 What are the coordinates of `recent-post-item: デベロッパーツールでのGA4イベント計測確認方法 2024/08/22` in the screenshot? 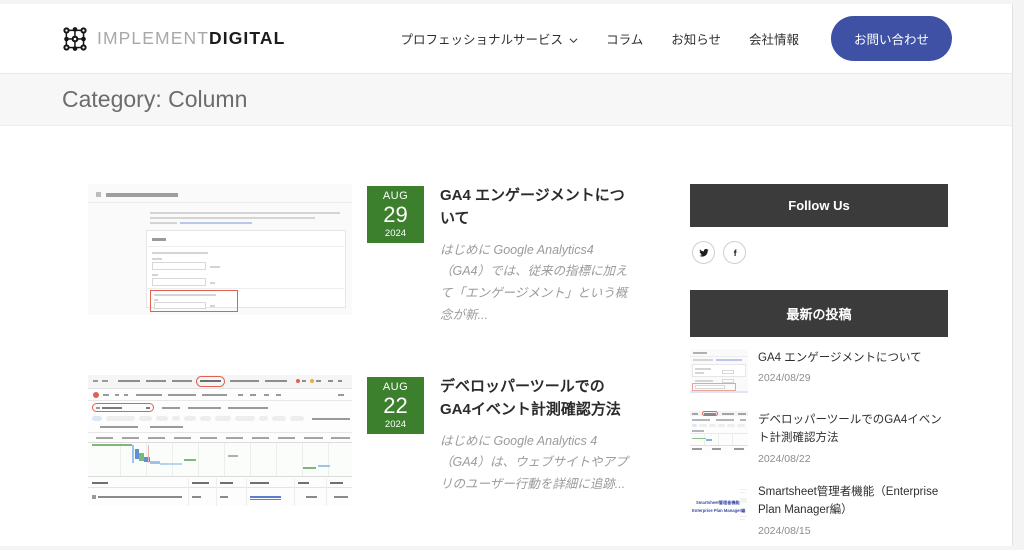 It's located at (819, 438).